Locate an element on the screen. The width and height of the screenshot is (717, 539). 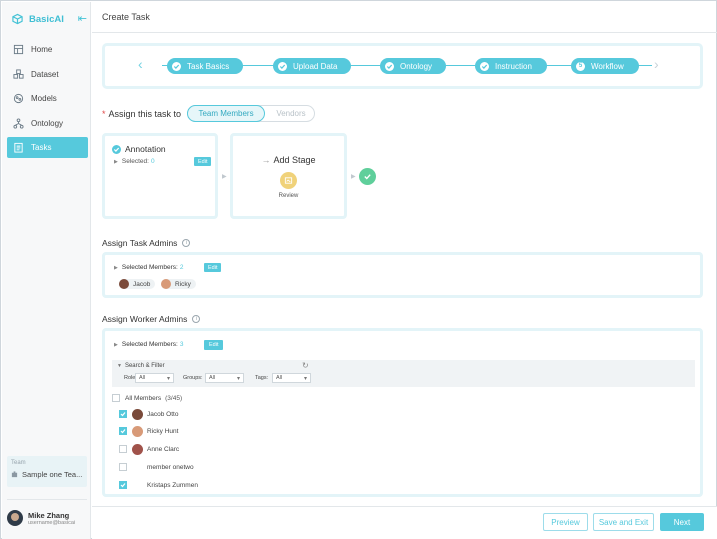
page-header: Create Task is located at coordinates (404, 17).